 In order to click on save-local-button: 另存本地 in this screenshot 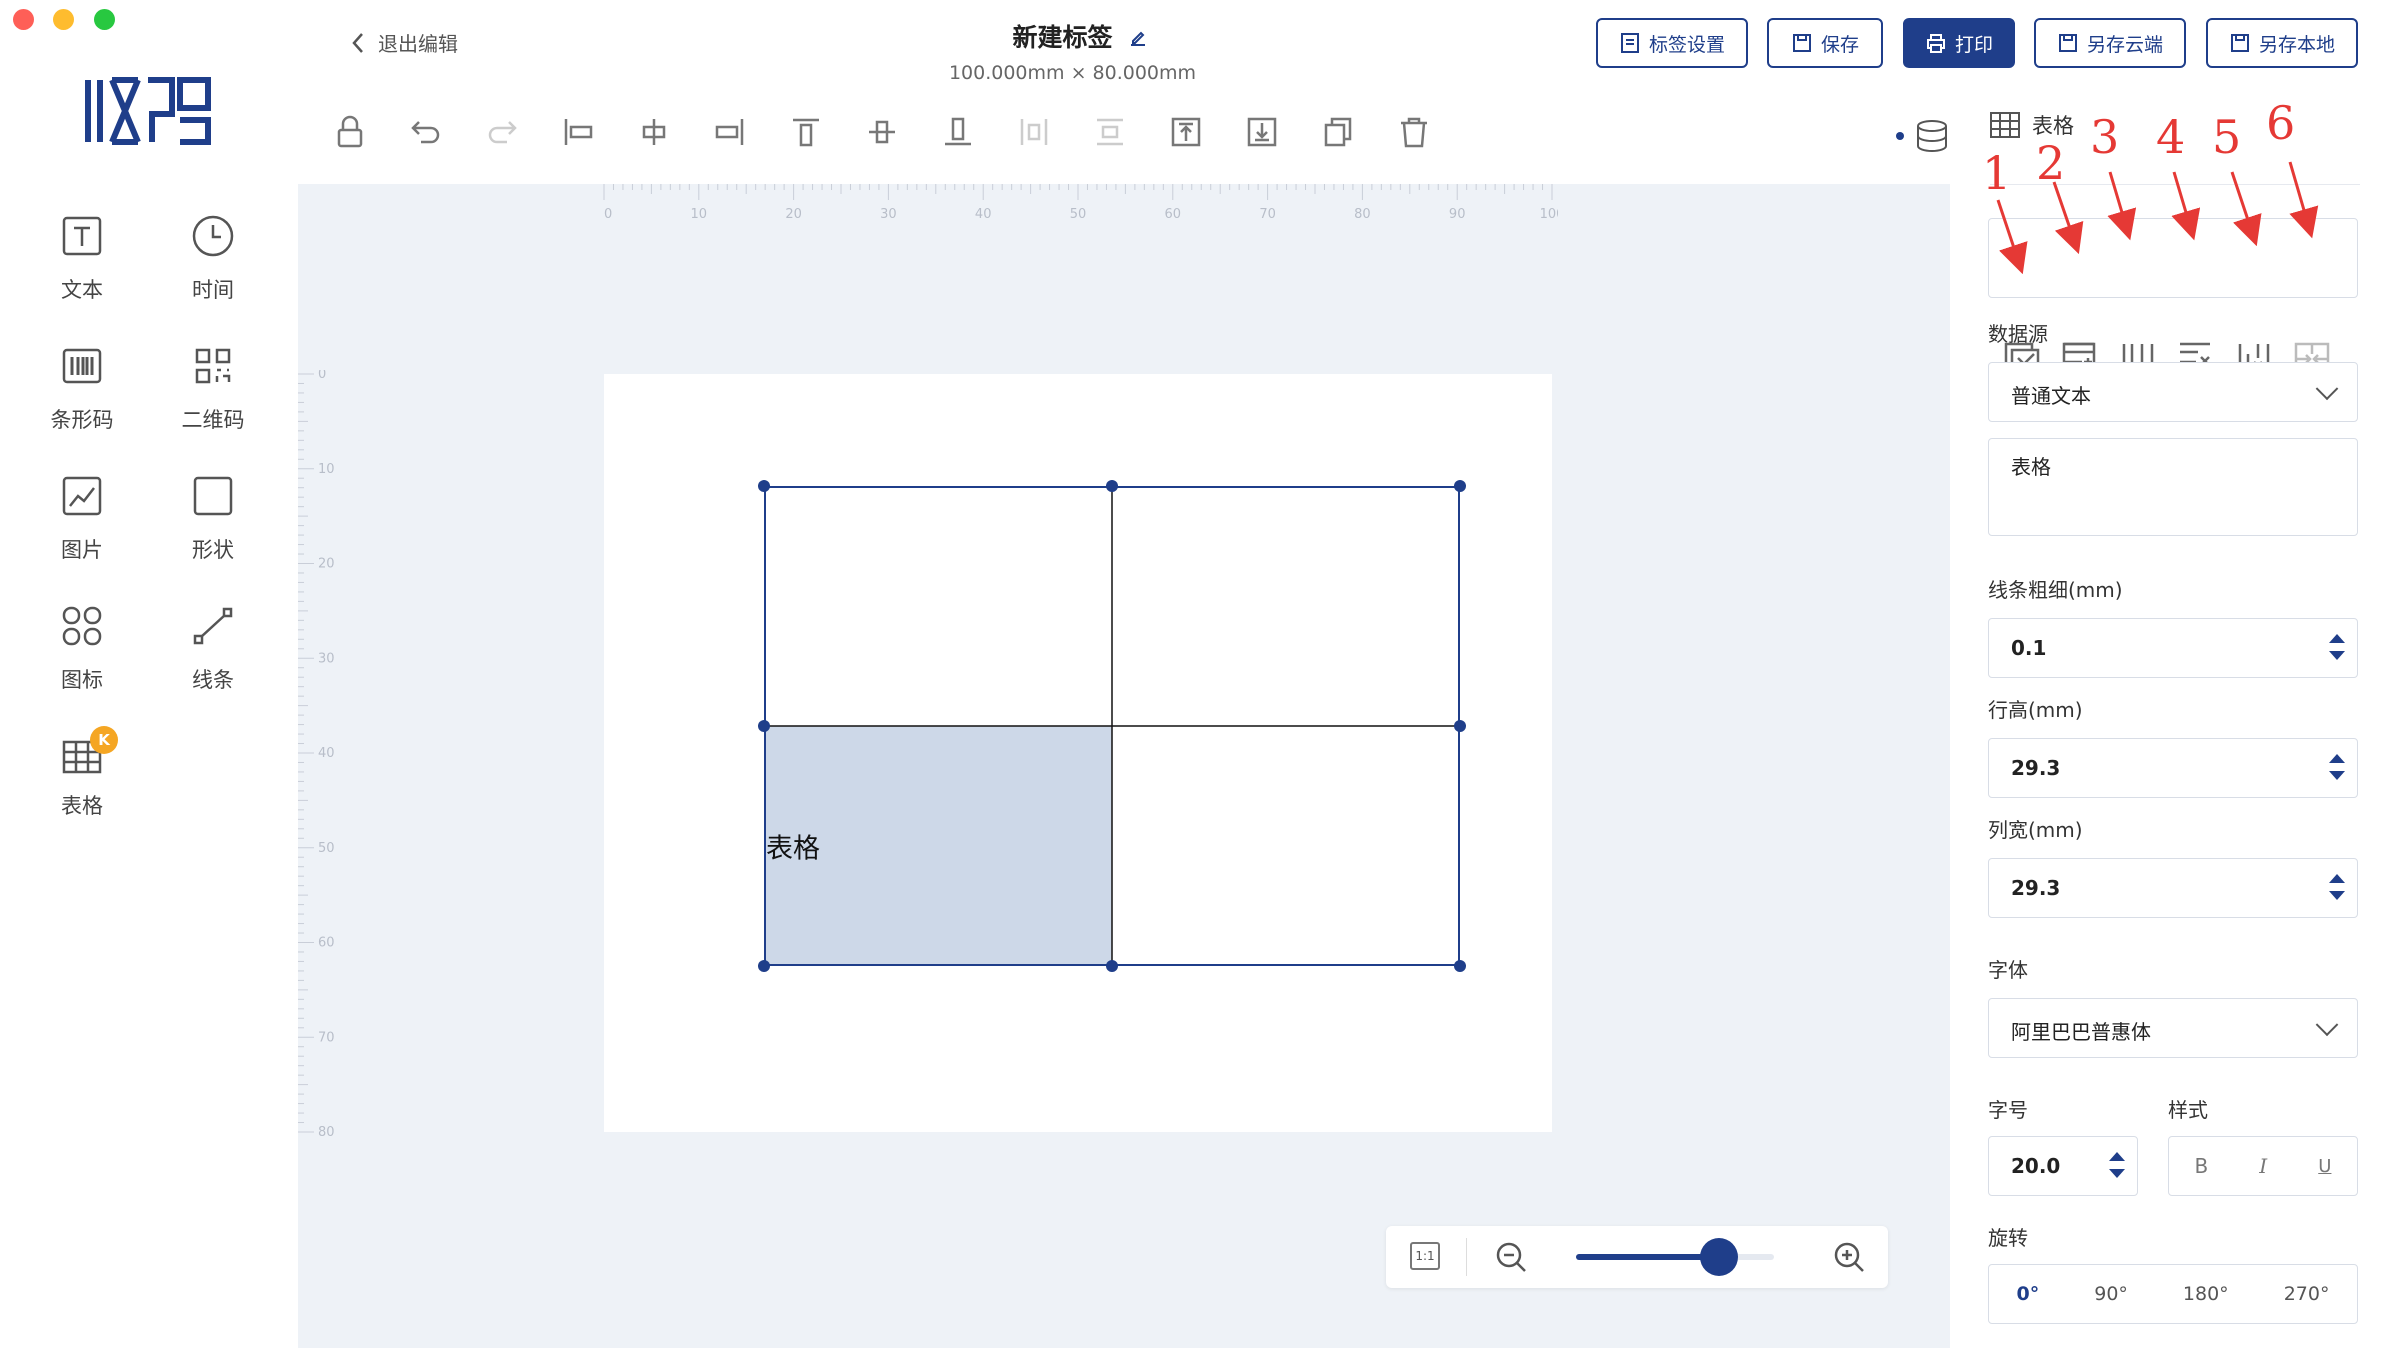, I will do `click(2282, 43)`.